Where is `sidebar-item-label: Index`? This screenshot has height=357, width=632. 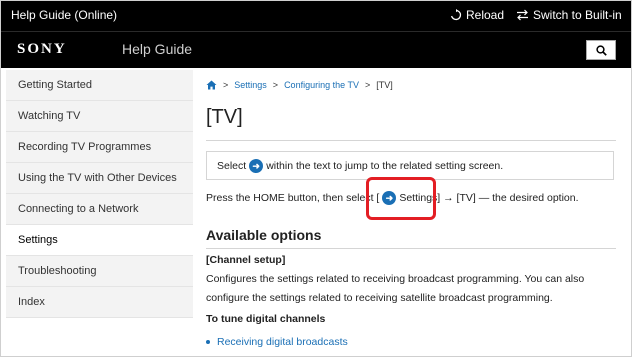
sidebar-item-label: Index is located at coordinates (31, 302).